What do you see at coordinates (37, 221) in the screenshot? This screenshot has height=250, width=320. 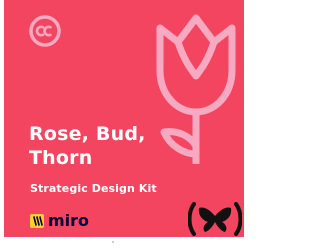 I see `miro-logo` at bounding box center [37, 221].